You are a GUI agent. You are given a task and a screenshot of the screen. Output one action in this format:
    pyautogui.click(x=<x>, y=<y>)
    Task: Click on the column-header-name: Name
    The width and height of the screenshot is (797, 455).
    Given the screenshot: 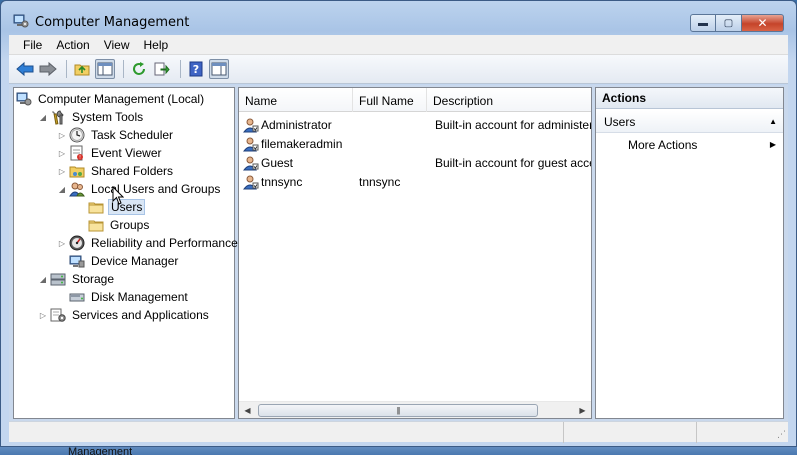 What is the action you would take?
    pyautogui.click(x=296, y=100)
    